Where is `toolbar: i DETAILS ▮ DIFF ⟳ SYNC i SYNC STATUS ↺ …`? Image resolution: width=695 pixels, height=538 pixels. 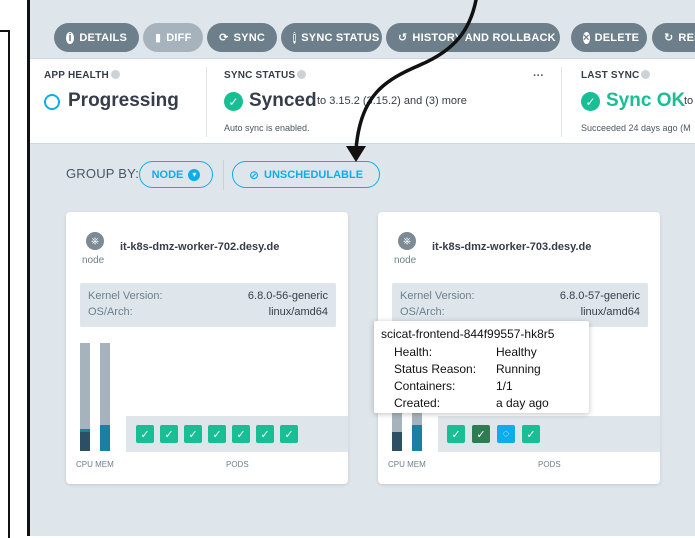
toolbar: i DETAILS ▮ DIFF ⟳ SYNC i SYNC STATUS ↺ … is located at coordinates (362, 29).